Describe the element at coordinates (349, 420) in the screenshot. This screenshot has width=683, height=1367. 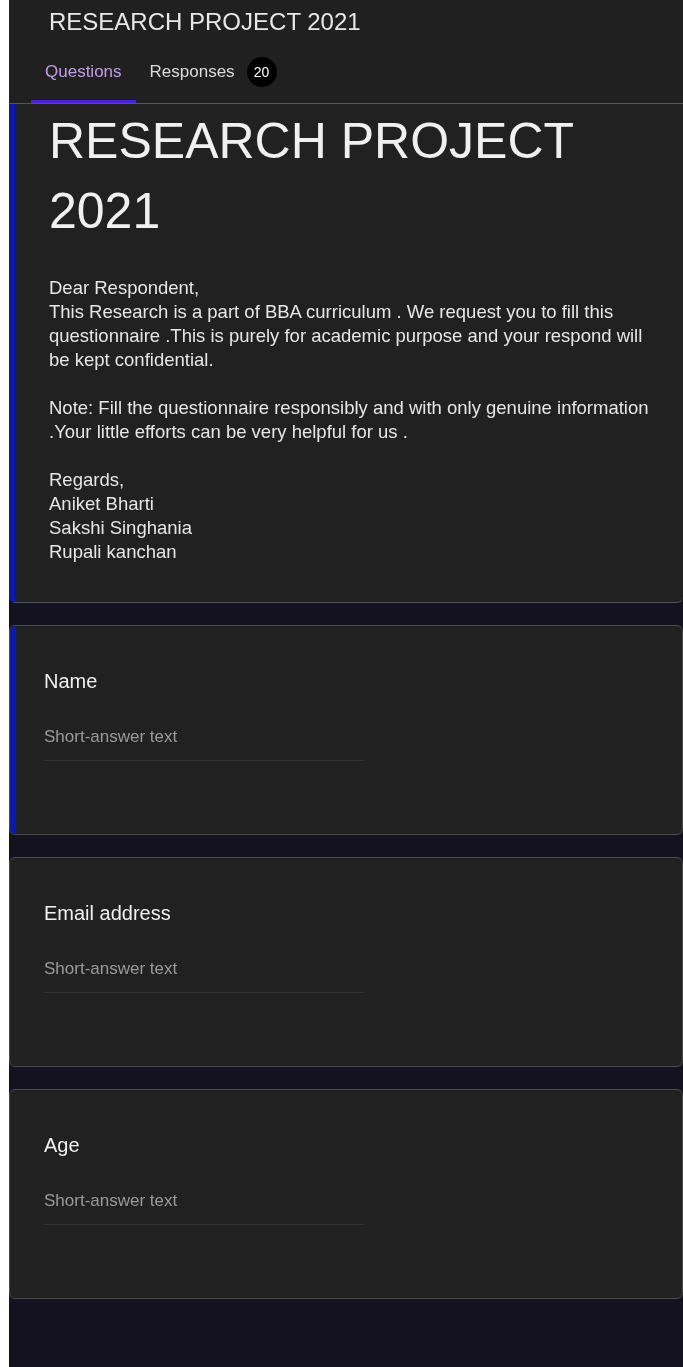
I see `description-paragraph: Note: Fill the questionnaire responsibly and with only genuine information .Your little efforts can be very helpful for us .` at that location.